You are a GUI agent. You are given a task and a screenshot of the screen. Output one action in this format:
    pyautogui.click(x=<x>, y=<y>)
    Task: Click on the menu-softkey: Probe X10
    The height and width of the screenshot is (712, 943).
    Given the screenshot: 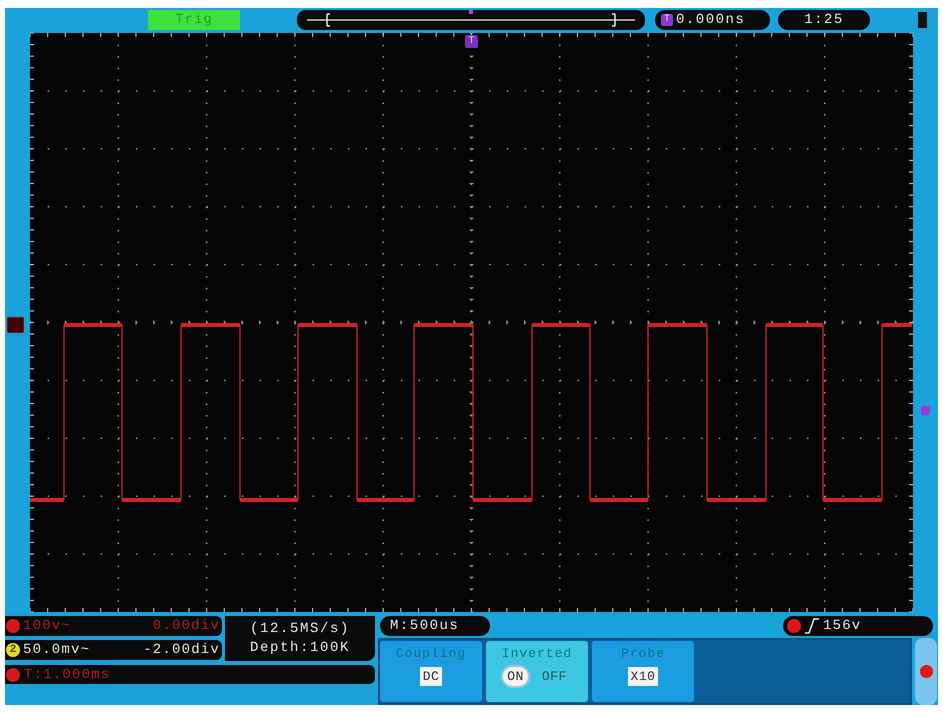 What is the action you would take?
    pyautogui.click(x=643, y=671)
    